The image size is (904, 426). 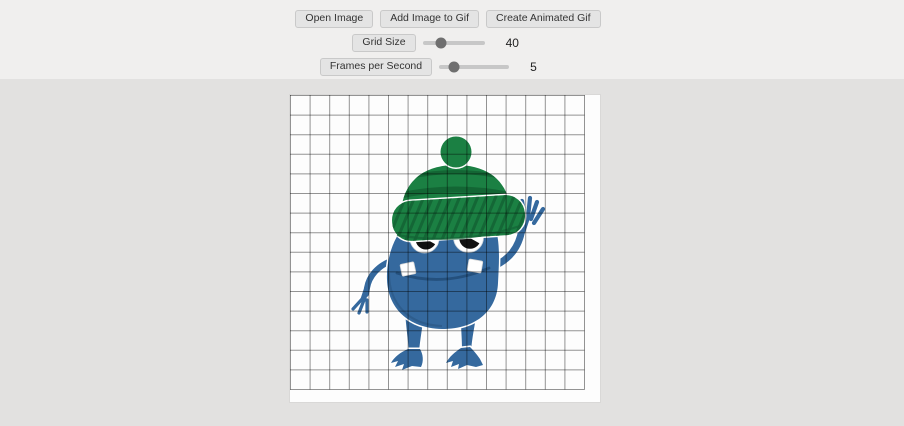 I want to click on fps-value: 5, so click(x=533, y=66).